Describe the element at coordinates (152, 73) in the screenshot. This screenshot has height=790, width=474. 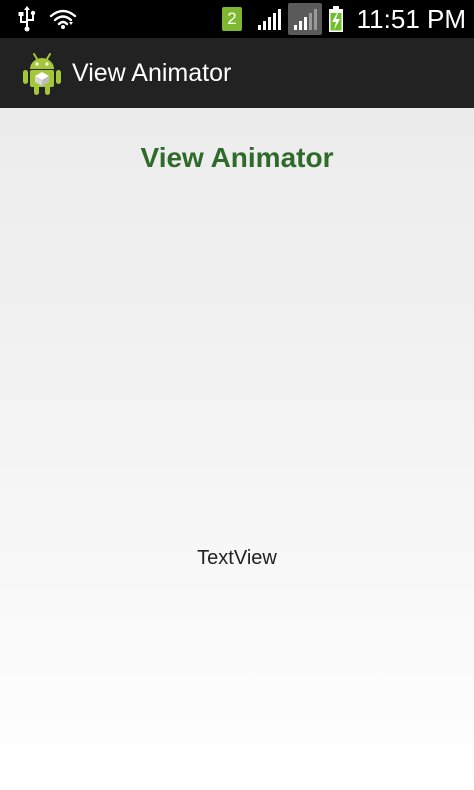
I see `app-title: View Animator` at that location.